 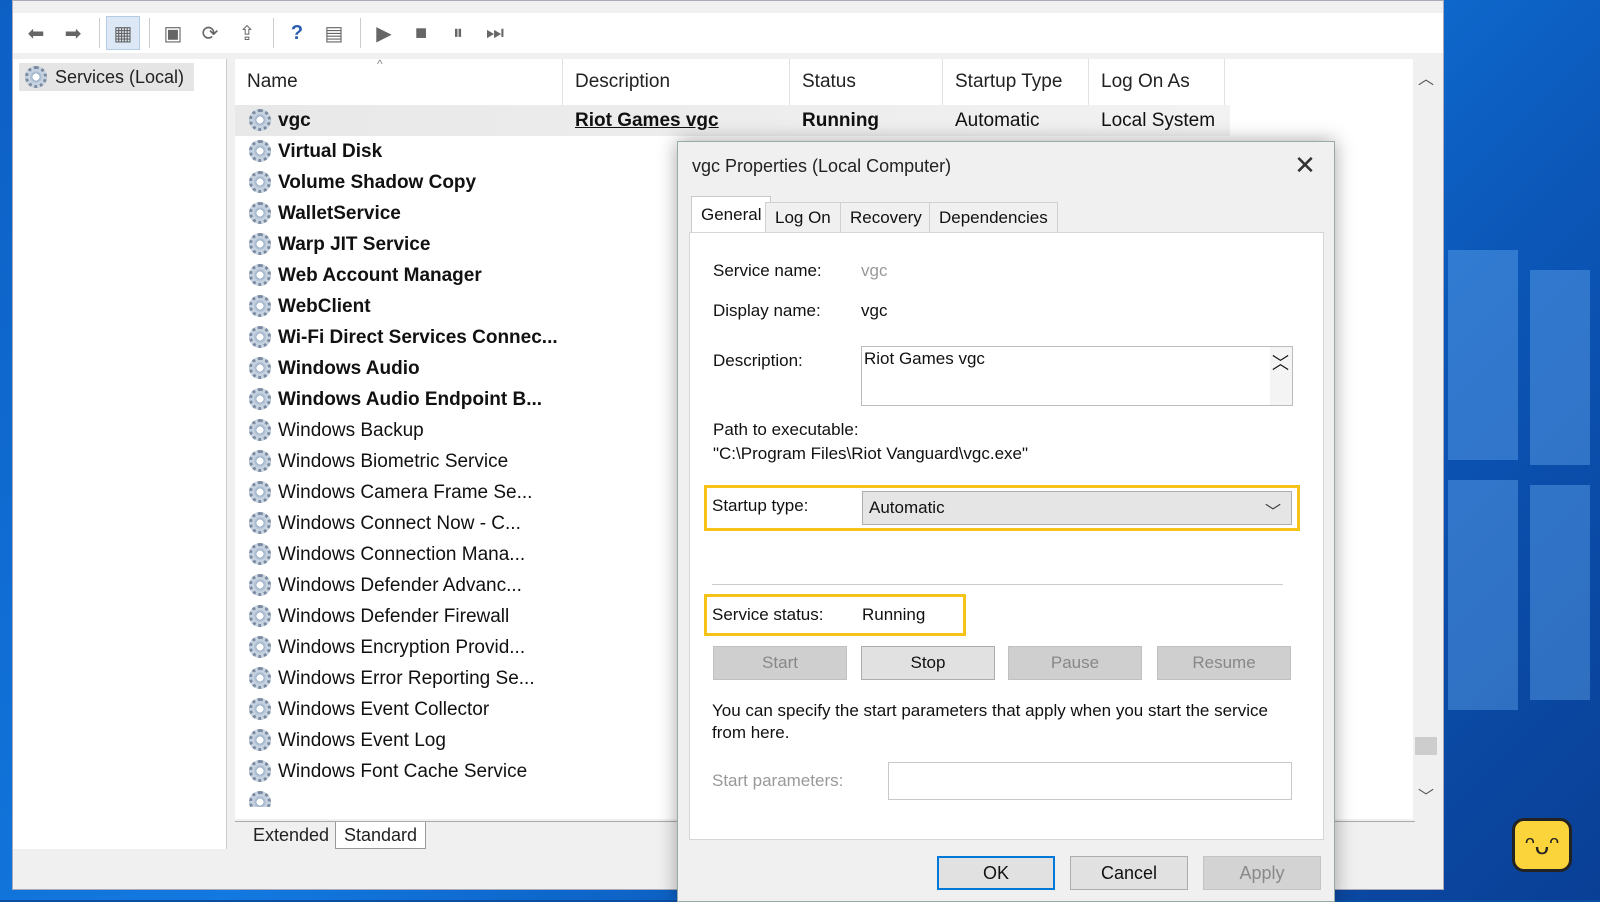 What do you see at coordinates (1281, 376) in the screenshot?
I see `description-scrollbar: ︿ ﹀` at bounding box center [1281, 376].